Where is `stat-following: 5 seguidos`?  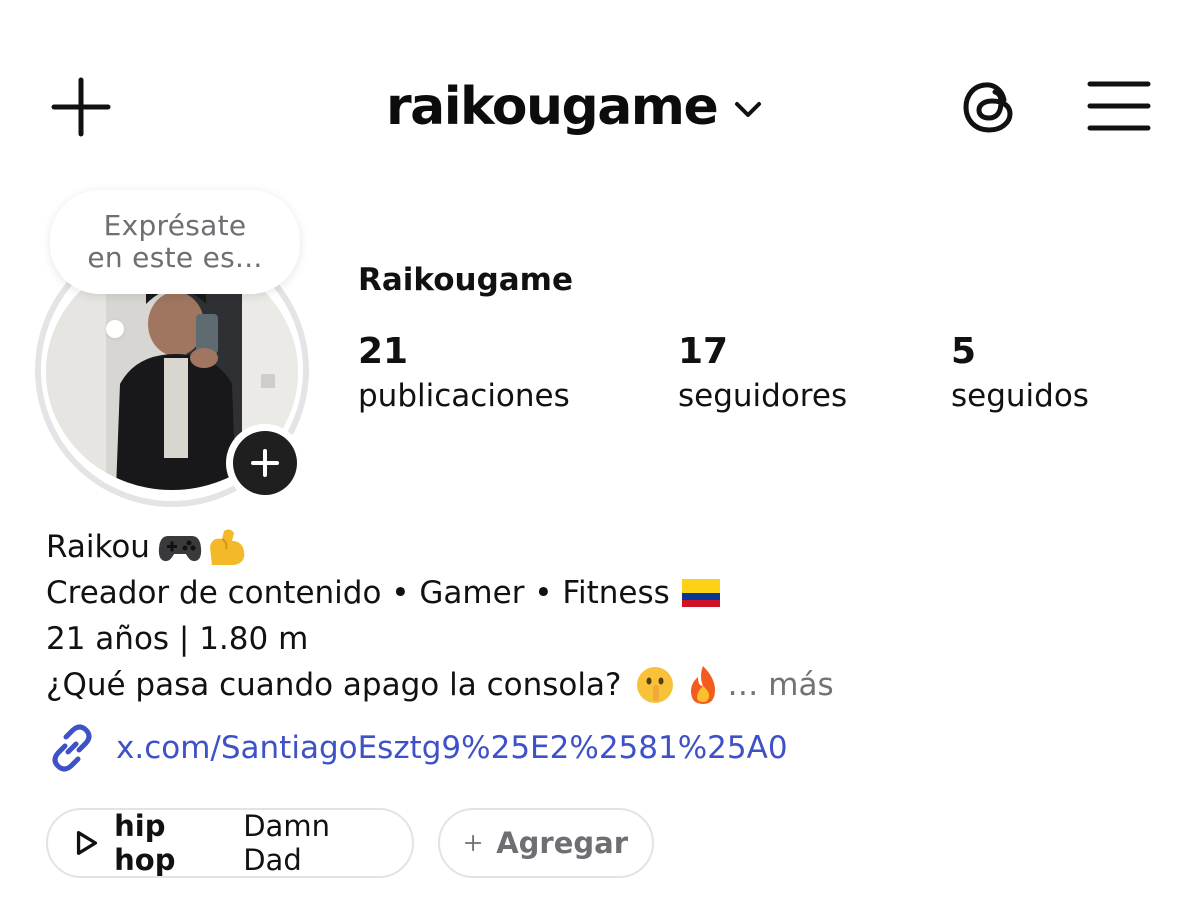 stat-following: 5 seguidos is located at coordinates (1020, 374).